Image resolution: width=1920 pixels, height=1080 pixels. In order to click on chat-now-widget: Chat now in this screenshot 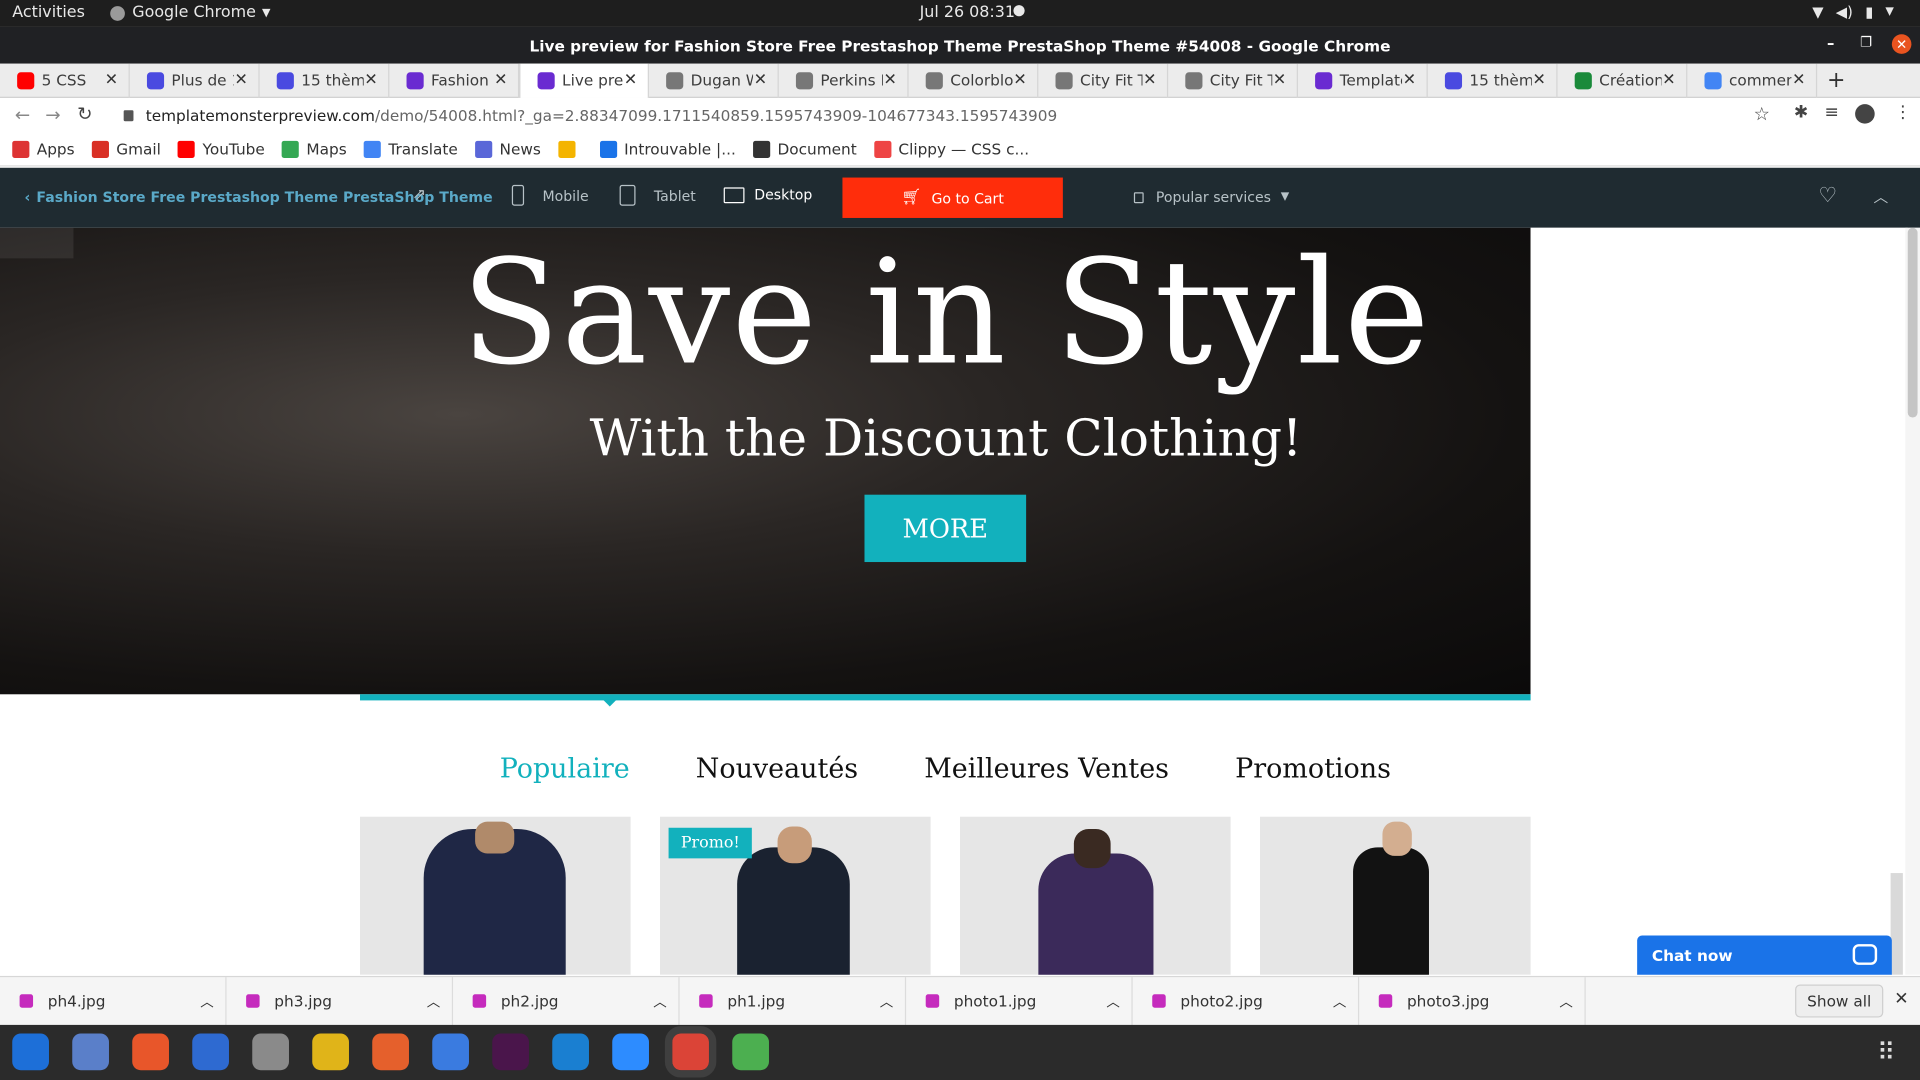, I will do `click(1764, 955)`.